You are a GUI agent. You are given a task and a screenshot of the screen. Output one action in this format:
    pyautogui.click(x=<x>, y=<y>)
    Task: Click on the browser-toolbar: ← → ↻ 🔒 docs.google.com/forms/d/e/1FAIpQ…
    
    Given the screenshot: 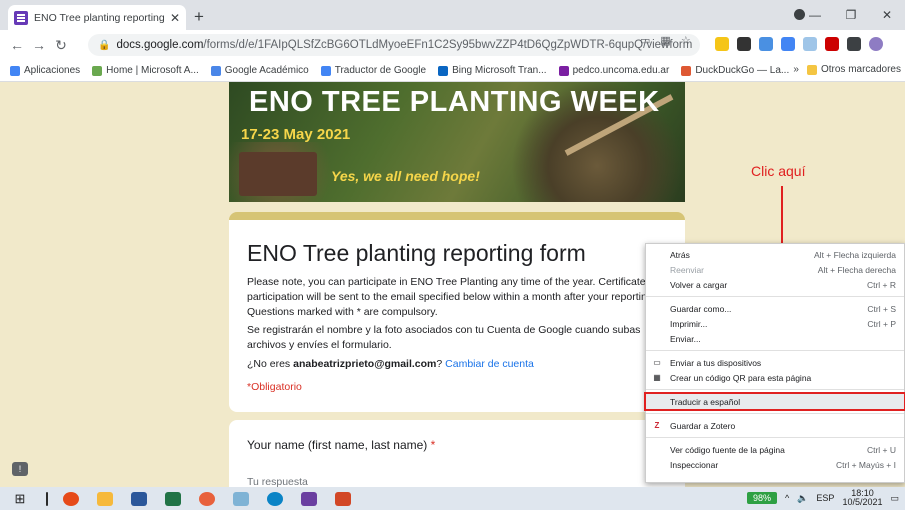 What is the action you would take?
    pyautogui.click(x=452, y=45)
    